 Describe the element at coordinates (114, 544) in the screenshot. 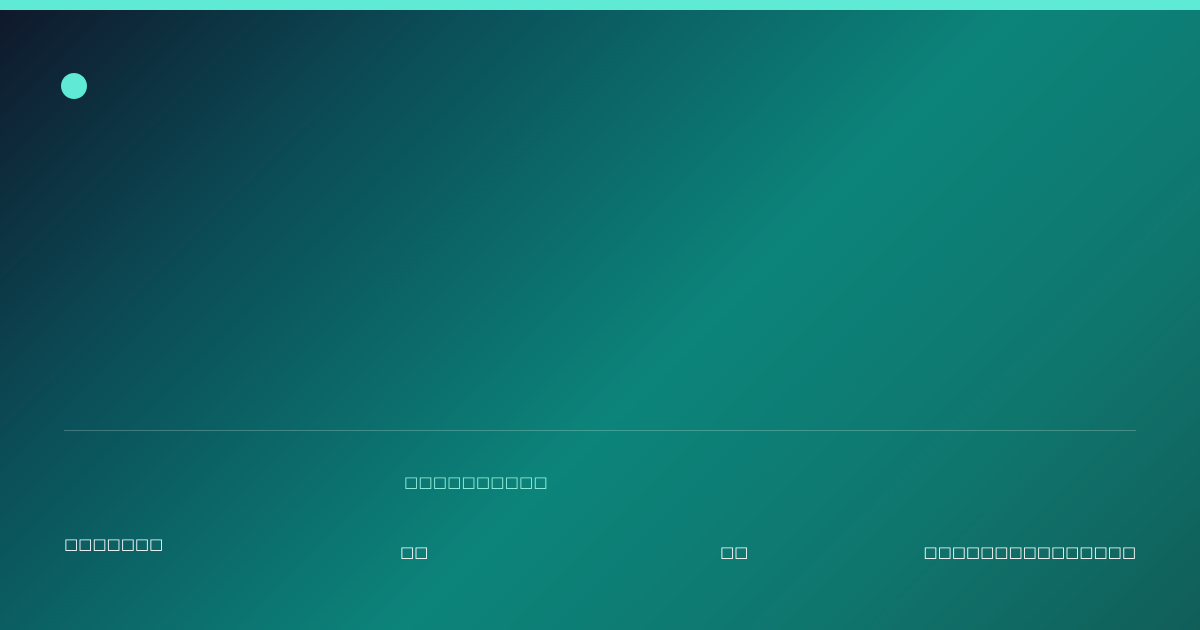

I see `left-label: □□□□□□□` at that location.